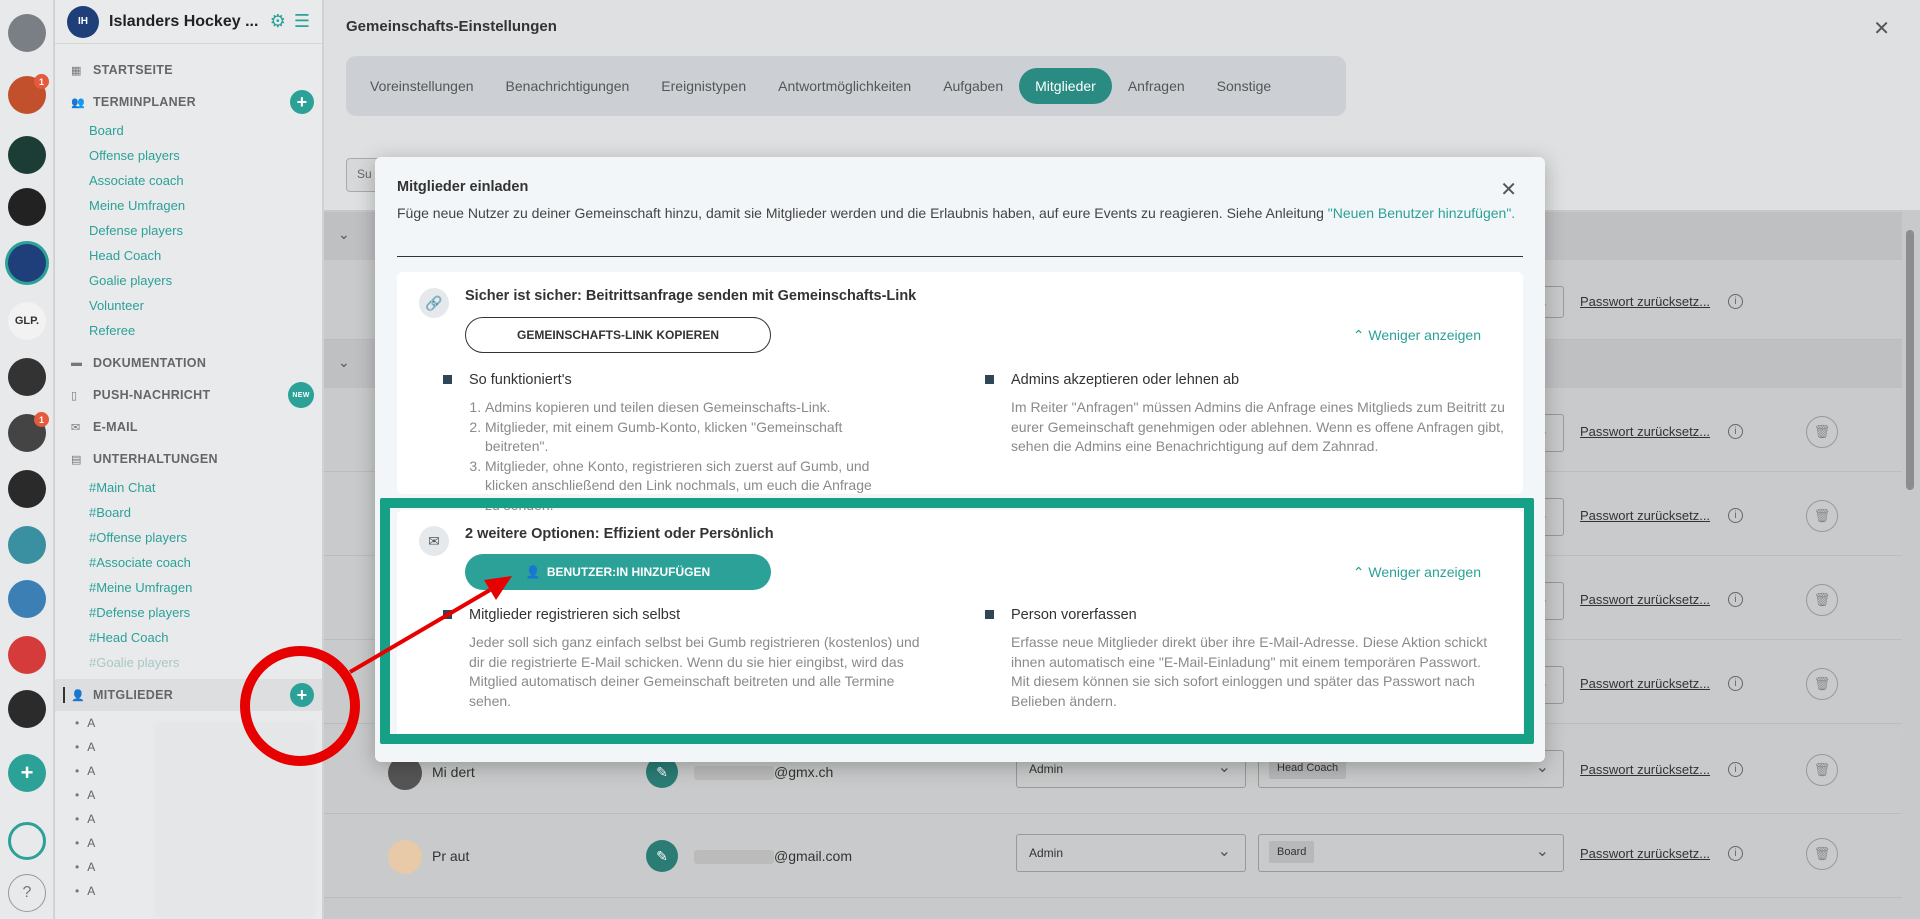 Image resolution: width=1920 pixels, height=919 pixels. I want to click on new-badge: NEW, so click(301, 395).